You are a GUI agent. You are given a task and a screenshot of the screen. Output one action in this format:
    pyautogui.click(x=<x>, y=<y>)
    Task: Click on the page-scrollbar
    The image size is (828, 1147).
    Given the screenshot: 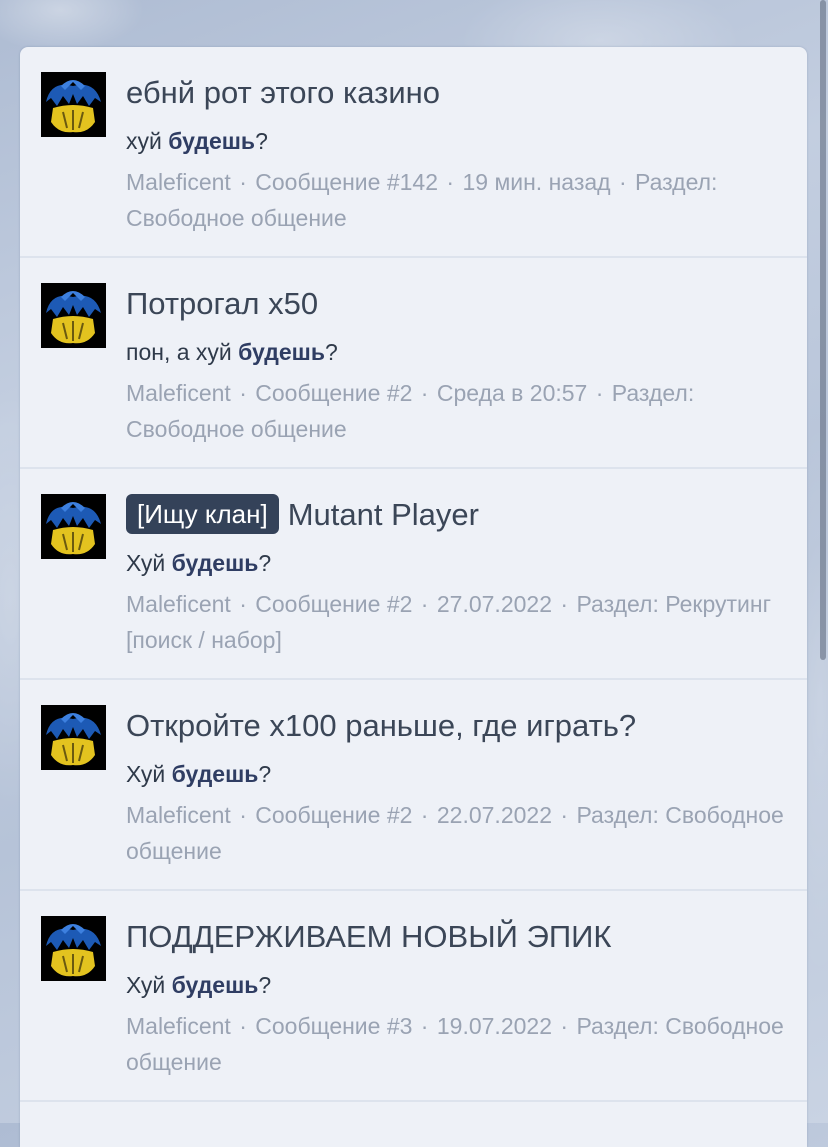 What is the action you would take?
    pyautogui.click(x=824, y=561)
    